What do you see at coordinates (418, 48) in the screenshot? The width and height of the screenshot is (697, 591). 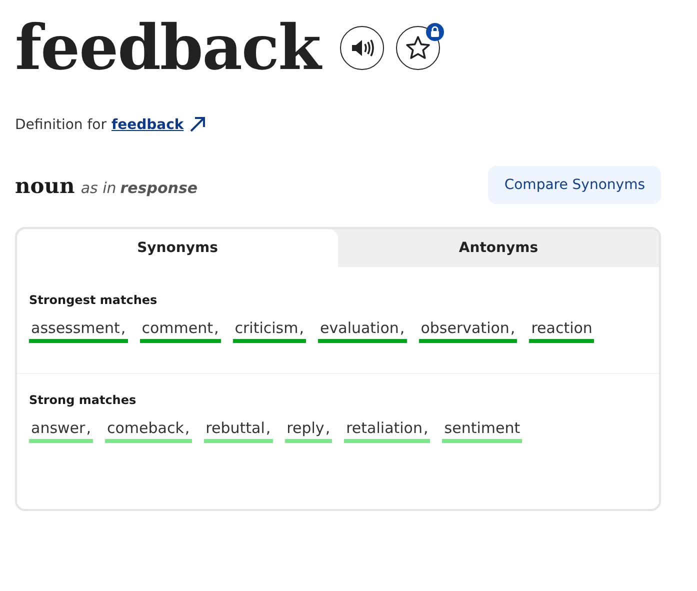 I see `star-icon` at bounding box center [418, 48].